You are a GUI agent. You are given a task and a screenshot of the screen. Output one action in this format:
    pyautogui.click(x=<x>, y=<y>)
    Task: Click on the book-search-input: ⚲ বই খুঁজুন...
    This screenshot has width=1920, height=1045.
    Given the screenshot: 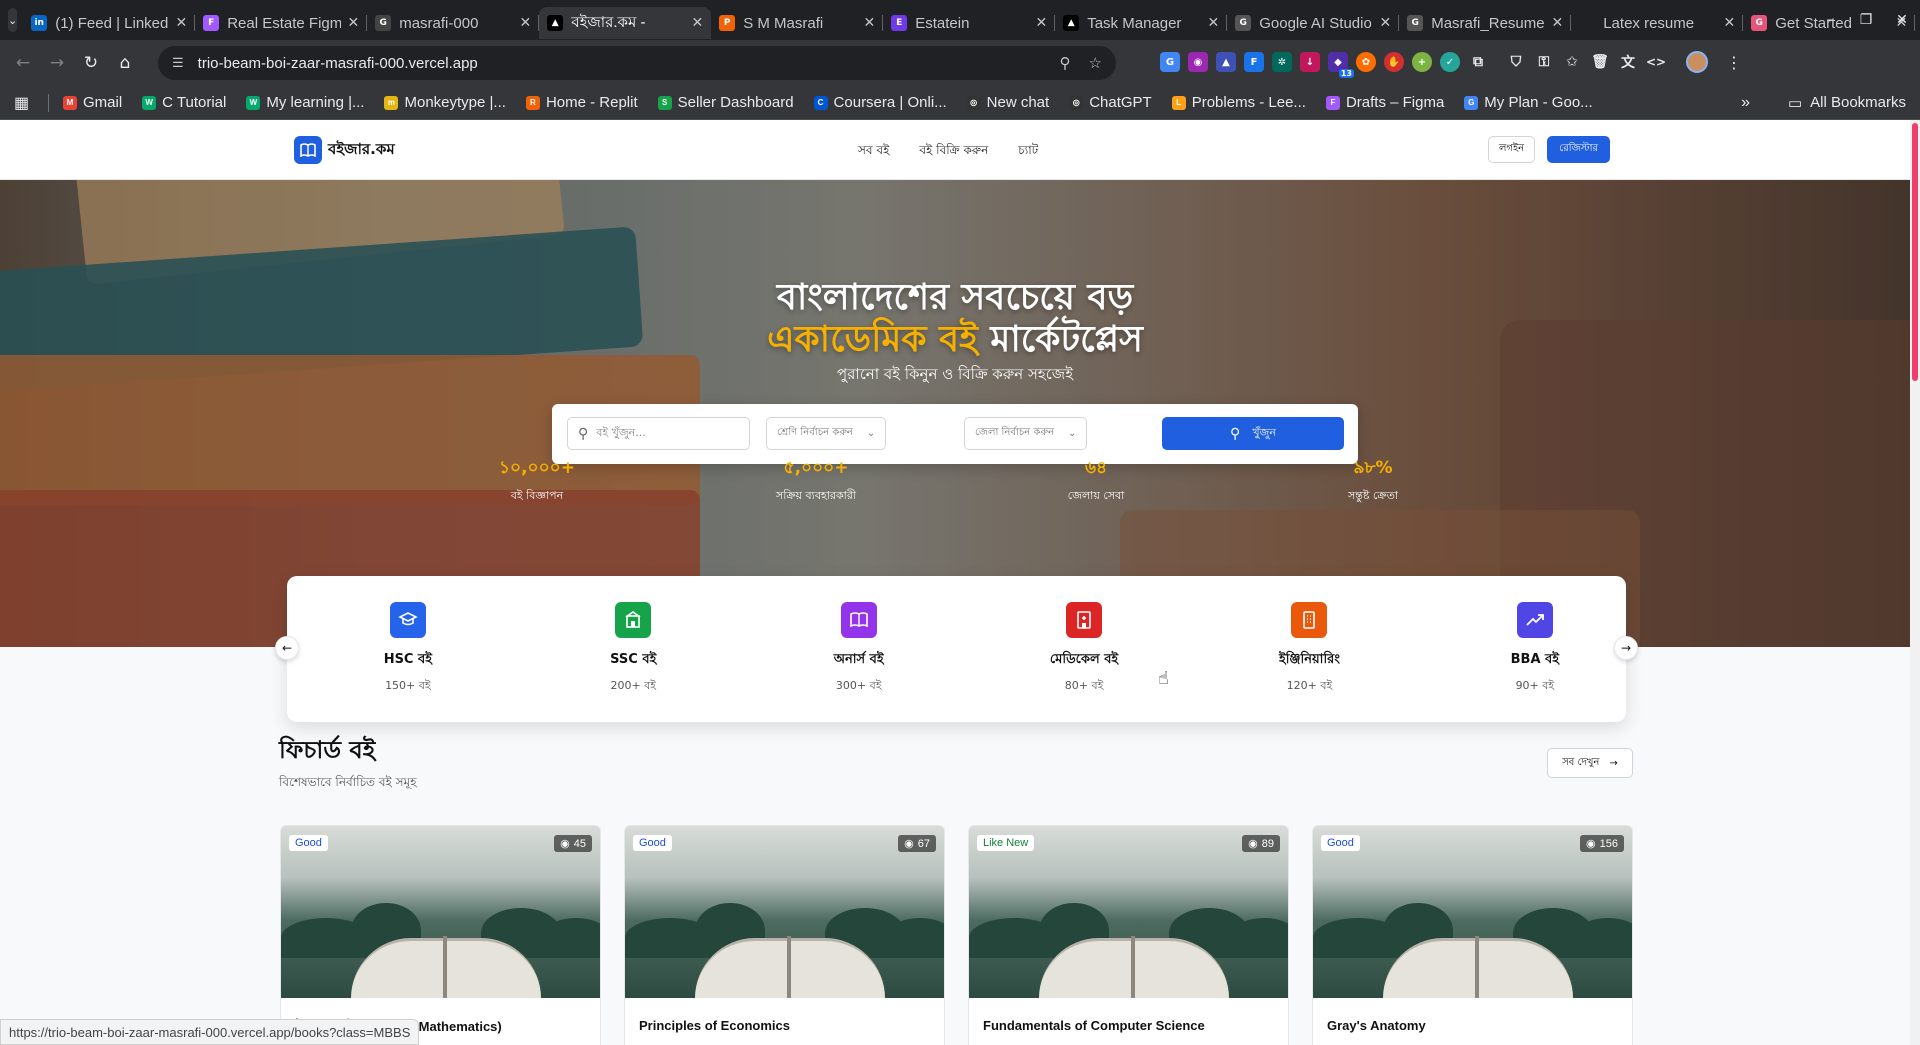 What is the action you would take?
    pyautogui.click(x=658, y=433)
    